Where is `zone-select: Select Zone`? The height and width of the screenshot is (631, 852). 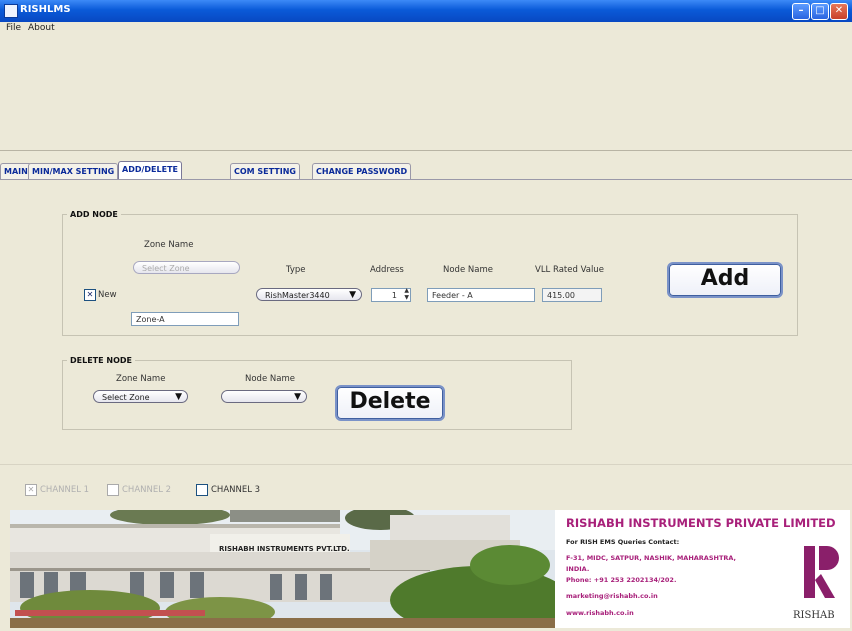 zone-select: Select Zone is located at coordinates (186, 267).